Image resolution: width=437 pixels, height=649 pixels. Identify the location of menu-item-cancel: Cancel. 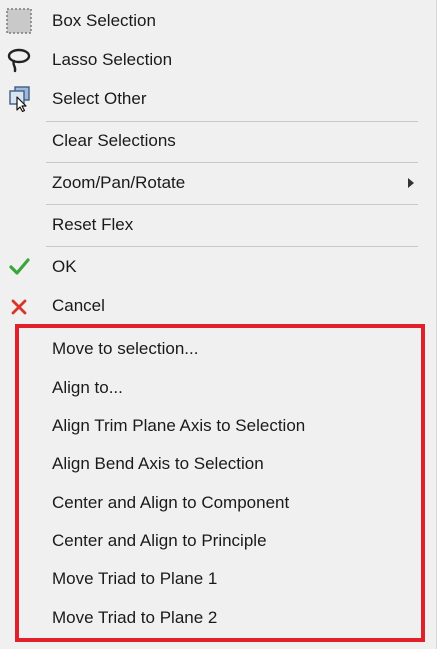
(209, 306).